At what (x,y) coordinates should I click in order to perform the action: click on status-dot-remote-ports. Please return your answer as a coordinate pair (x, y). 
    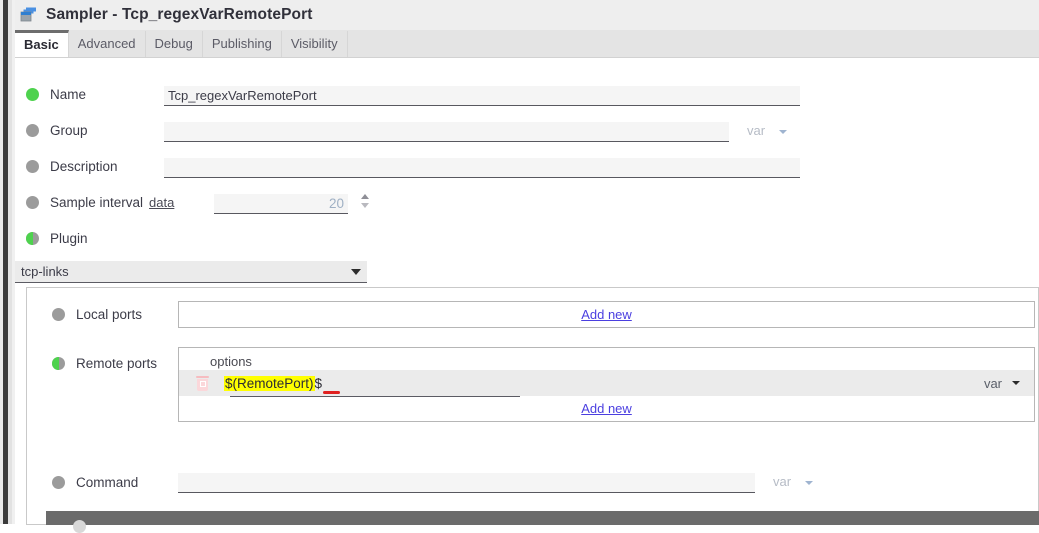
    Looking at the image, I should click on (58, 363).